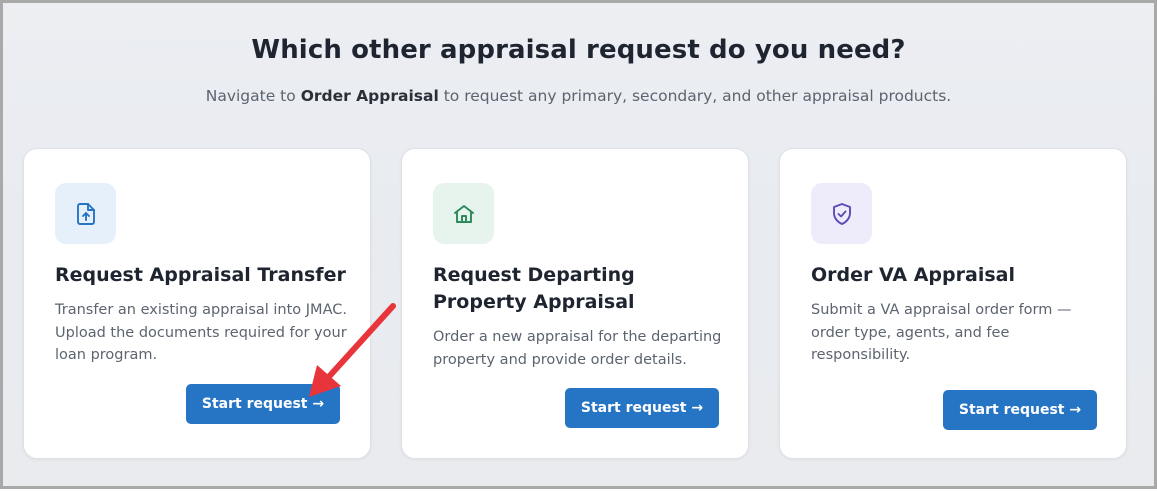 The height and width of the screenshot is (492, 1157). Describe the element at coordinates (85, 213) in the screenshot. I see `file-upload-icon` at that location.